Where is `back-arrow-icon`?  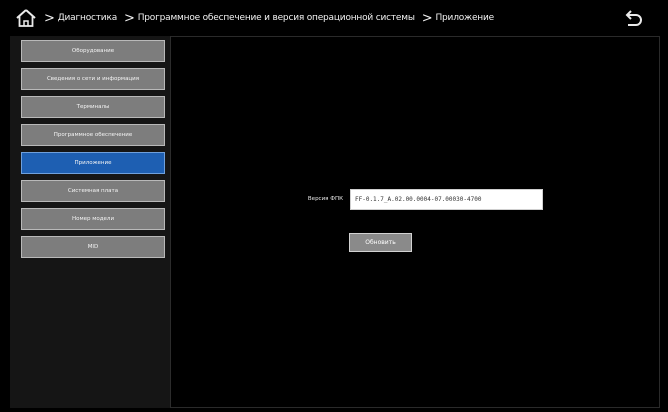
back-arrow-icon is located at coordinates (633, 18).